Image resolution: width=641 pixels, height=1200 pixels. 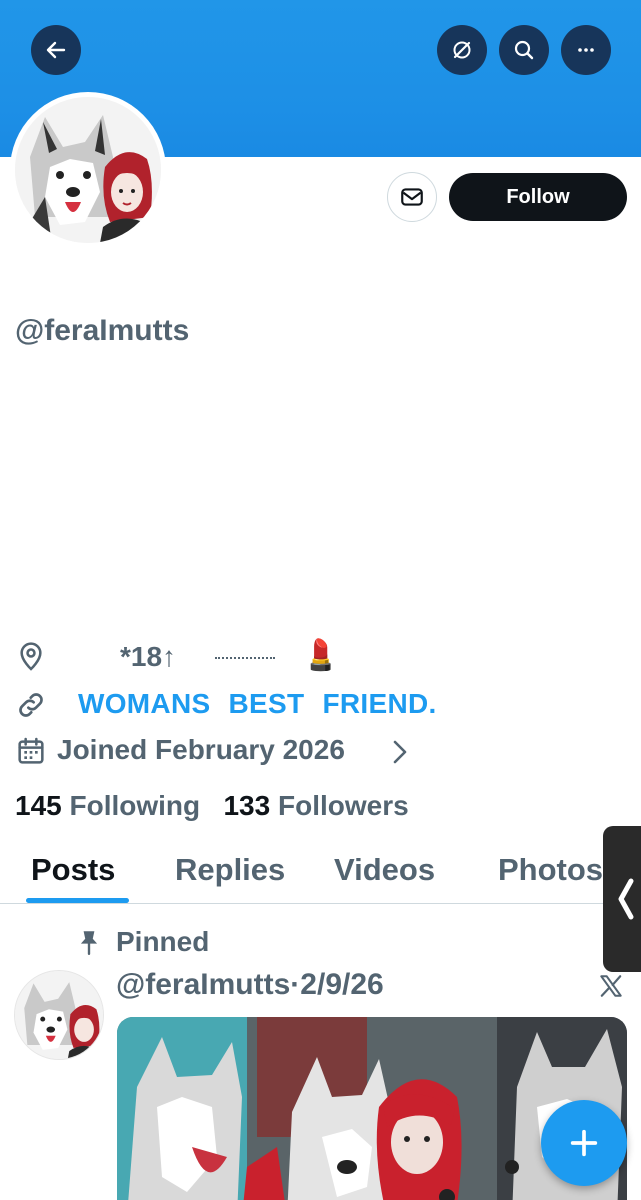 I want to click on post-avatar, so click(x=59, y=1015).